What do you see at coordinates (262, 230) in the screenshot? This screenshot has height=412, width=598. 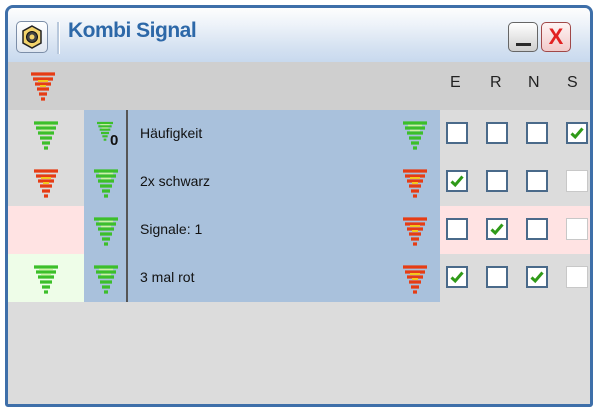 I see `row-signal-cell: Signale: 1` at bounding box center [262, 230].